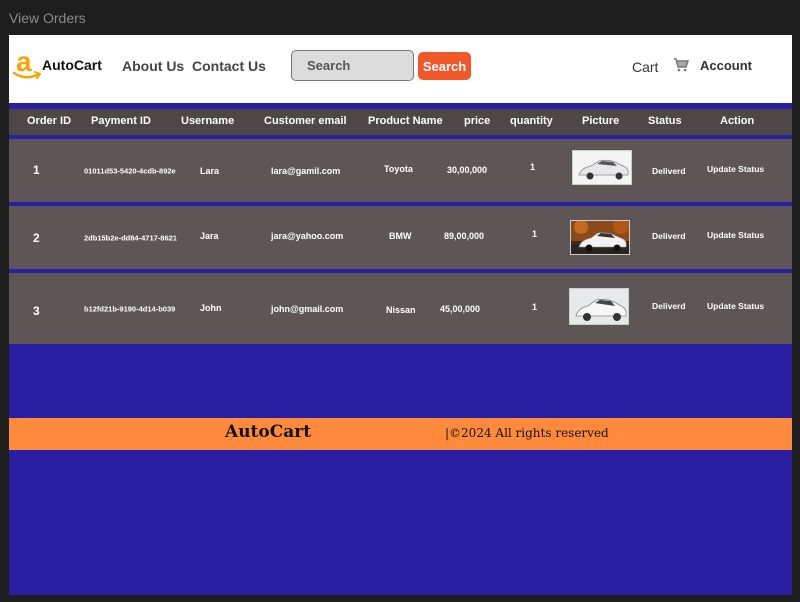  What do you see at coordinates (36, 311) in the screenshot?
I see `order-id: 3` at bounding box center [36, 311].